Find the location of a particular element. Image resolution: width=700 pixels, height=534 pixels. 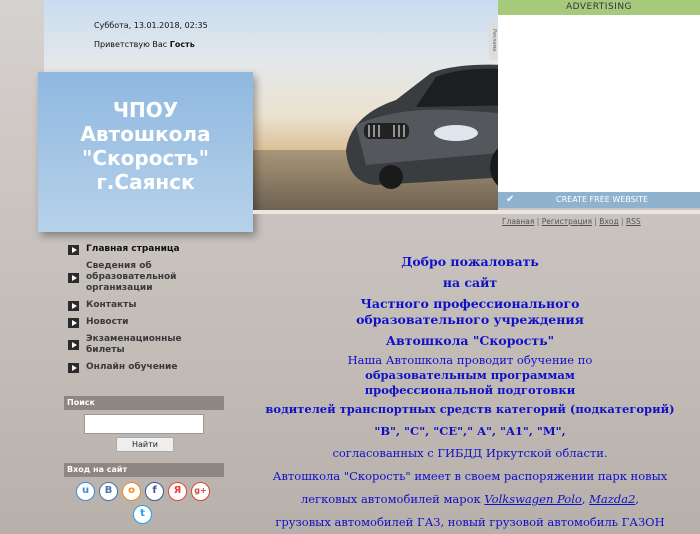

menu-item-label: Экзаменационные билеты is located at coordinates (134, 344).